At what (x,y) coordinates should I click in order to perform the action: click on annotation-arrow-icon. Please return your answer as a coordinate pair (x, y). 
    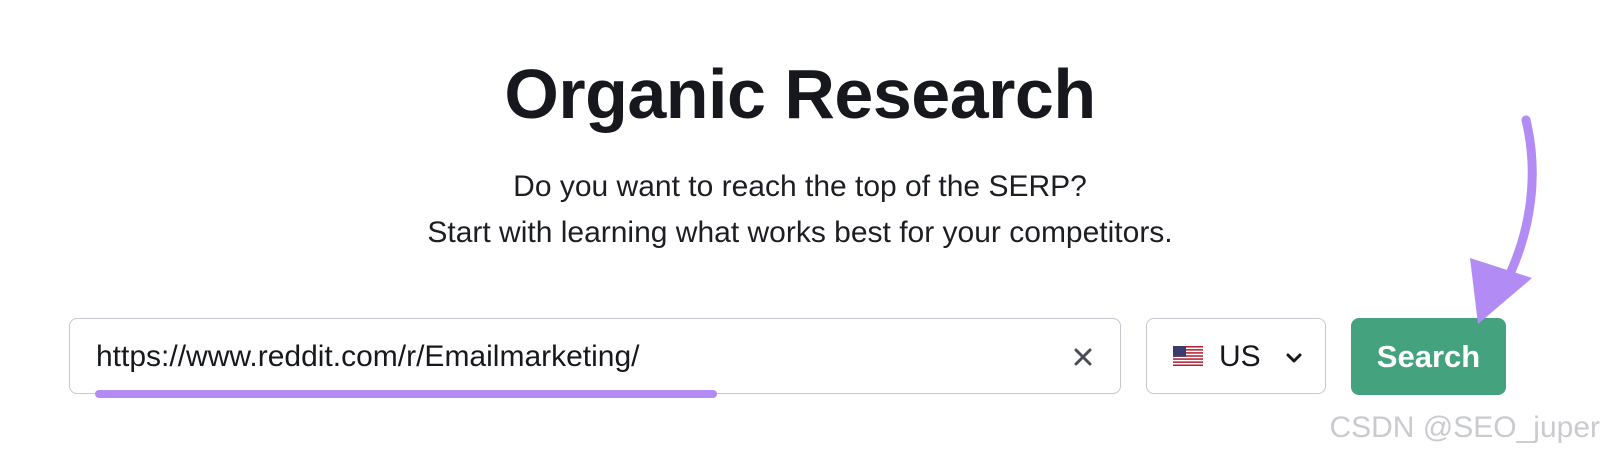
    Looking at the image, I should click on (1503, 219).